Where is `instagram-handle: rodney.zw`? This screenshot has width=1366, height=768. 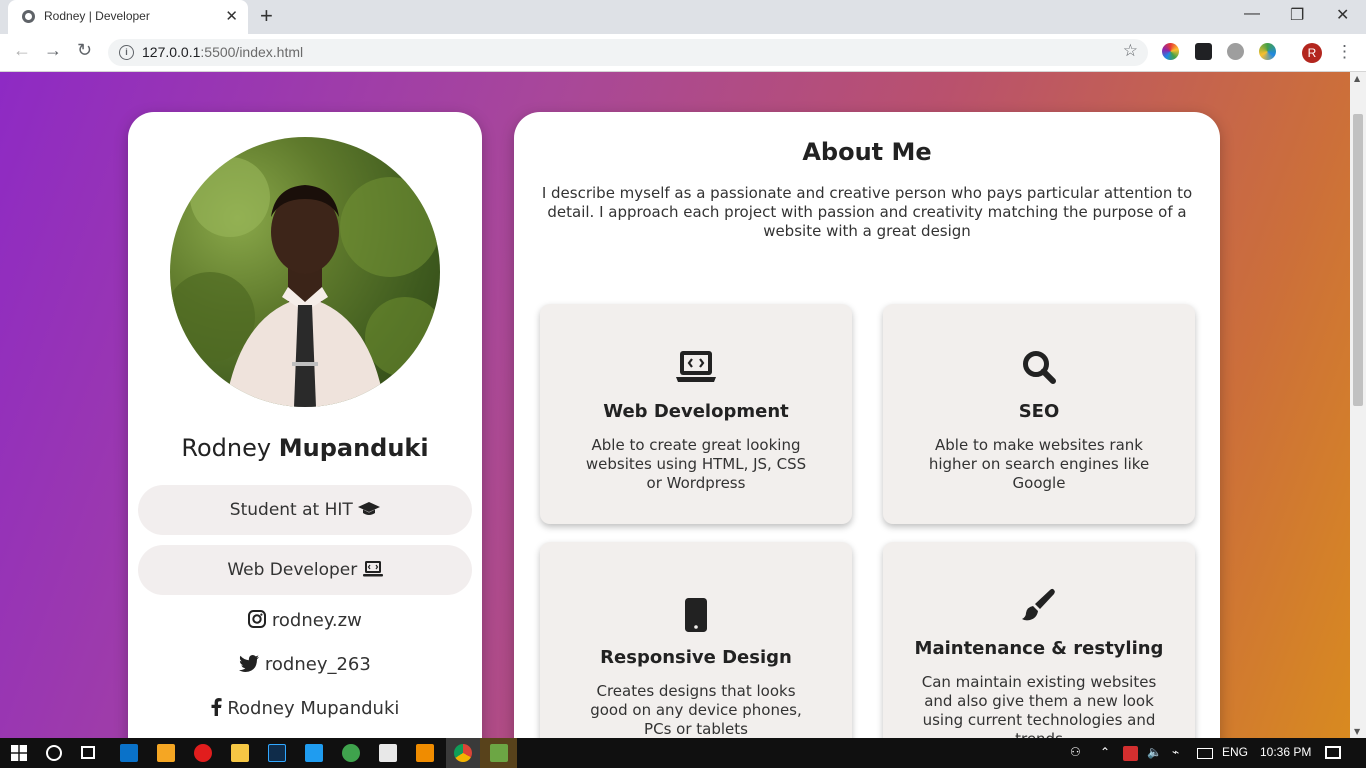
instagram-handle: rodney.zw is located at coordinates (316, 620).